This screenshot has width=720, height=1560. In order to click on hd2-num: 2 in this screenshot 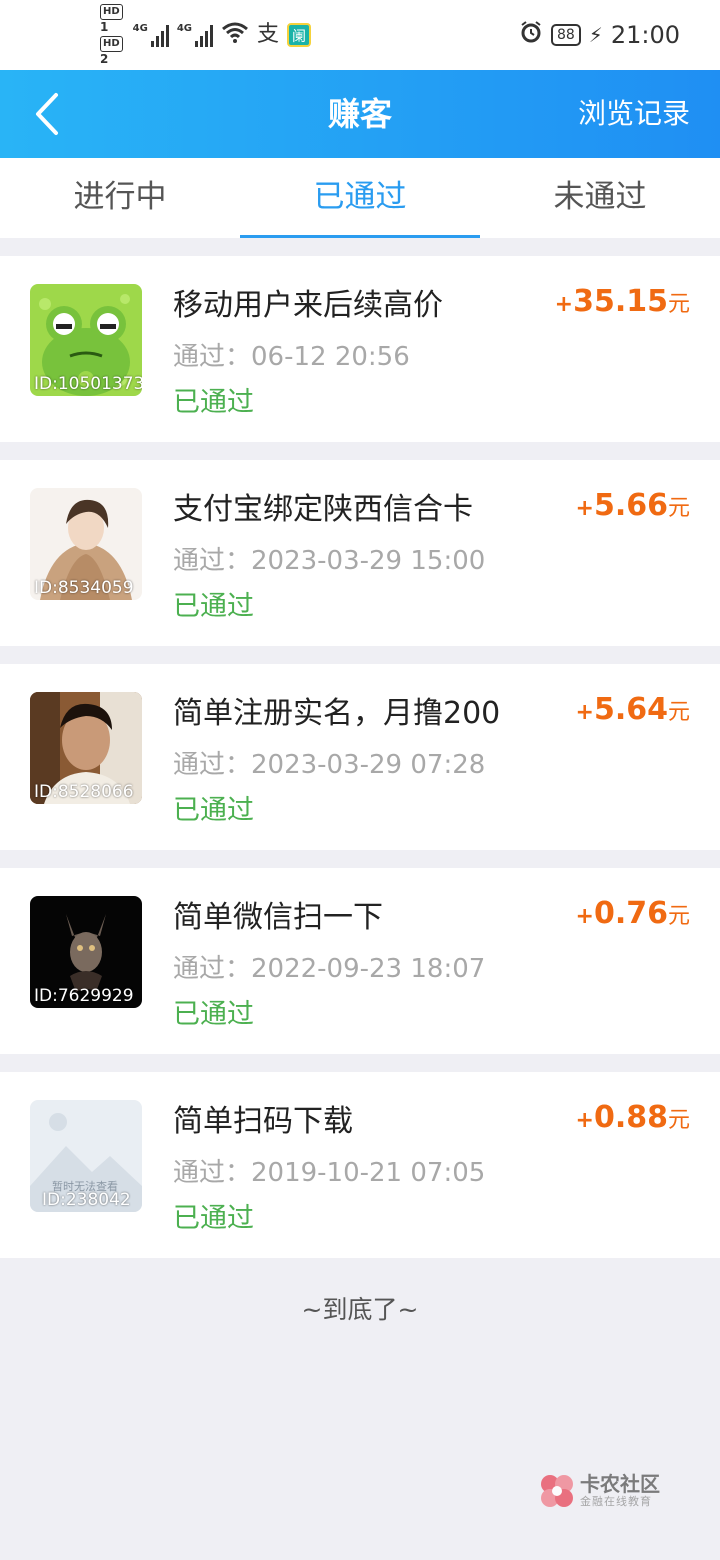, I will do `click(104, 59)`.